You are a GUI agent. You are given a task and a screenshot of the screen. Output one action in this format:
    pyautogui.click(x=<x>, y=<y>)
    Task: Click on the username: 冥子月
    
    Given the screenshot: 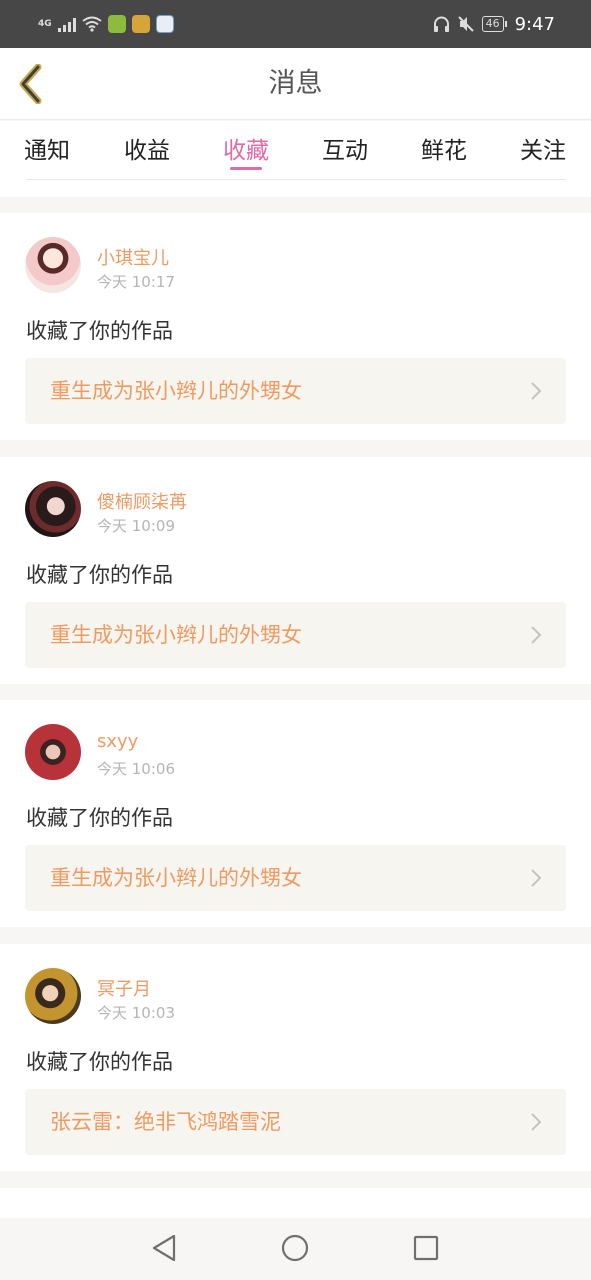 What is the action you would take?
    pyautogui.click(x=124, y=988)
    